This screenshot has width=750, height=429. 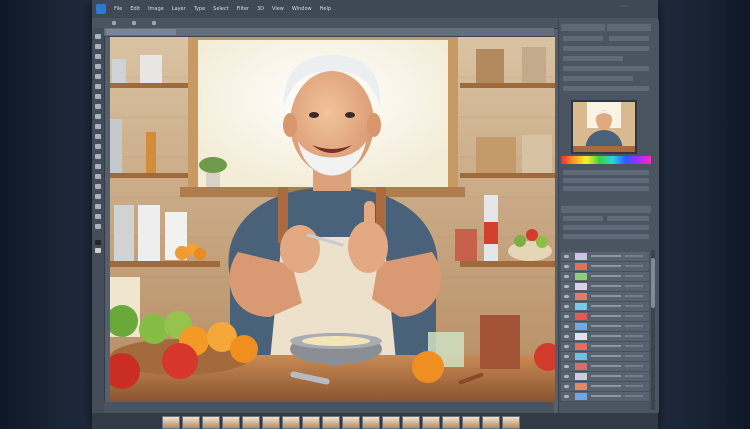 I want to click on menu-file: File, so click(x=118, y=9).